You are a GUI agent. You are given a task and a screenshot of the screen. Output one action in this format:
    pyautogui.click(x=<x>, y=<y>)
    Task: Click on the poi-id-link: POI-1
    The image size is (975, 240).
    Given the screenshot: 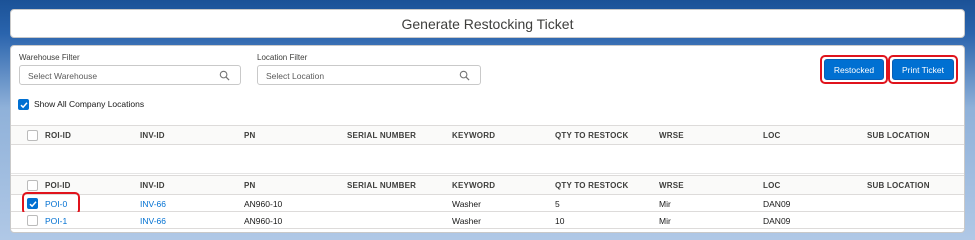 What is the action you would take?
    pyautogui.click(x=56, y=221)
    